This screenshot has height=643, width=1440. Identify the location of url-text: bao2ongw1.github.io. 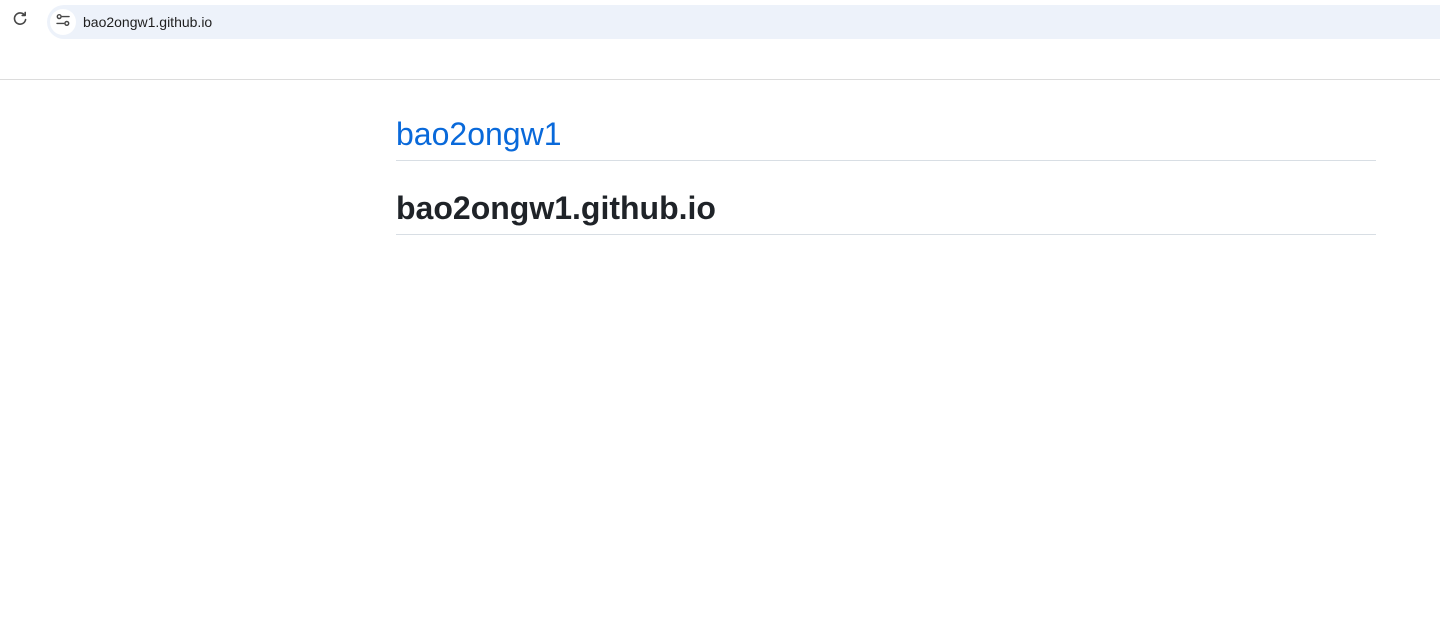
(147, 22).